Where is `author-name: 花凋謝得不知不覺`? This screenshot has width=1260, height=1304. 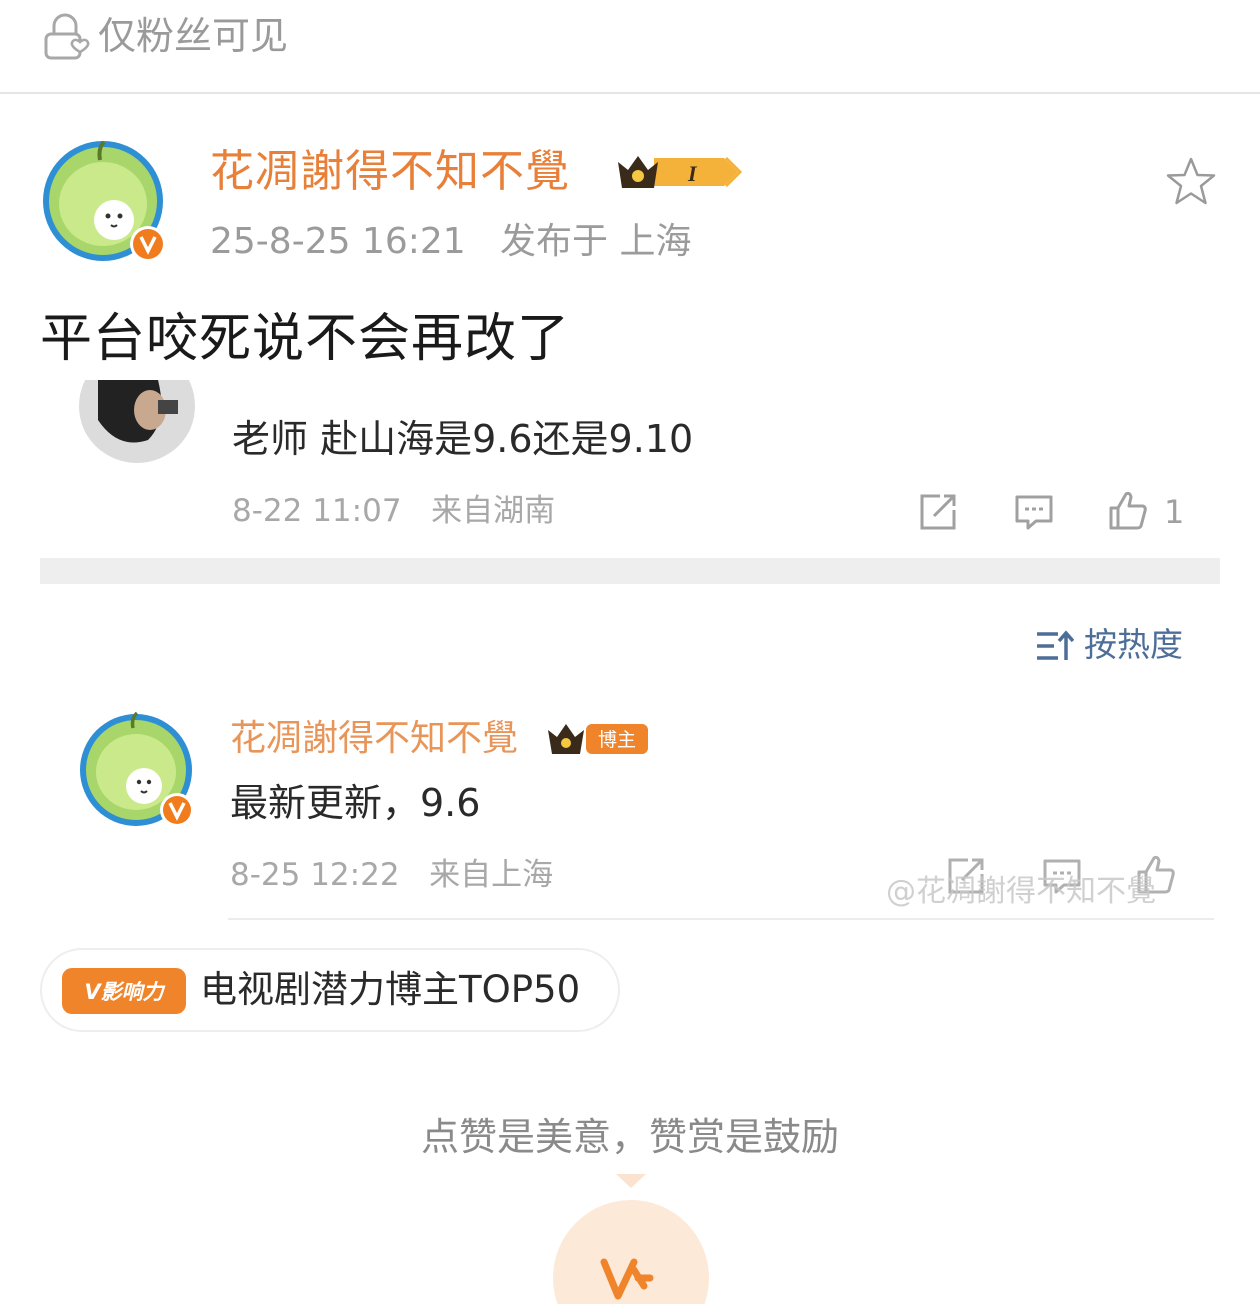
author-name: 花凋謝得不知不覺 is located at coordinates (390, 172).